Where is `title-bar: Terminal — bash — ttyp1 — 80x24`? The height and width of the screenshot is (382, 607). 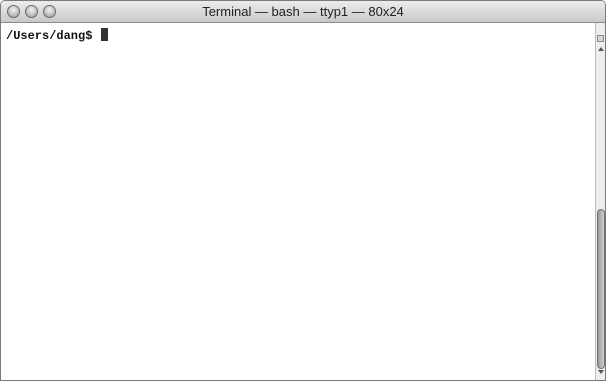 title-bar: Terminal — bash — ttyp1 — 80x24 is located at coordinates (303, 12).